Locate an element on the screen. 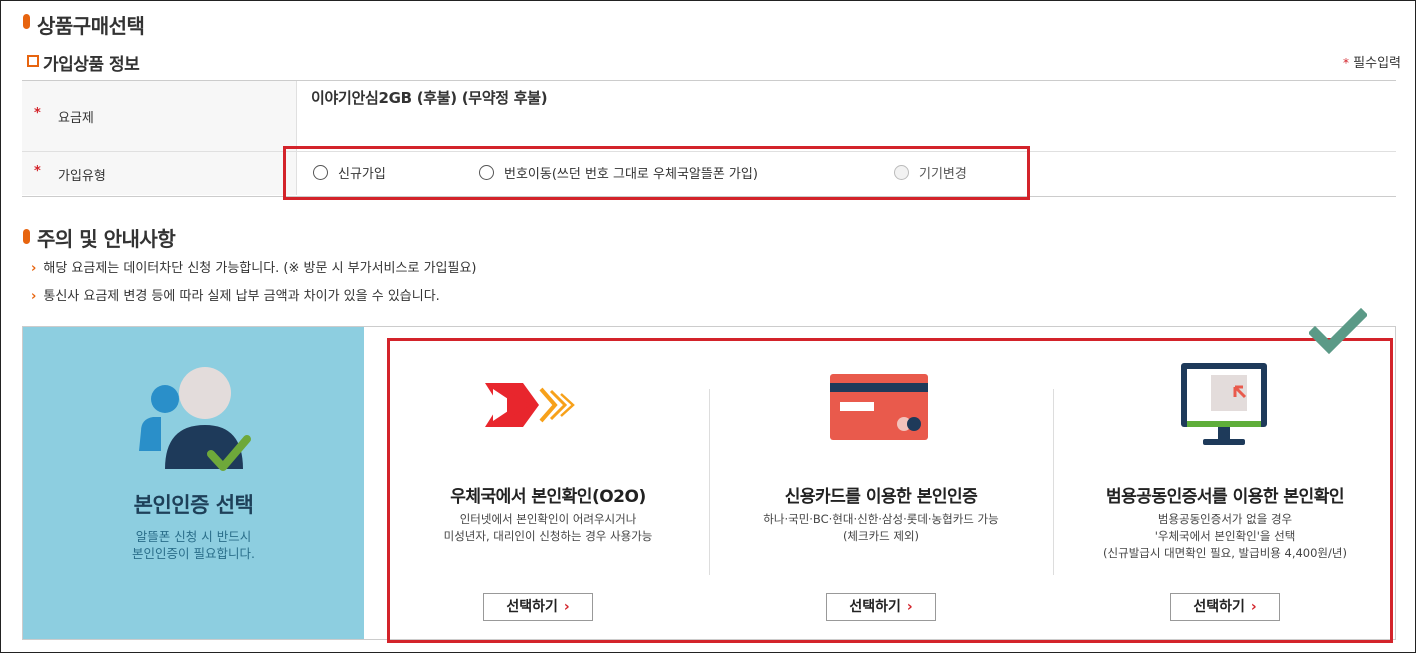 Image resolution: width=1416 pixels, height=653 pixels. join-type-label: 가입유형 is located at coordinates (82, 176).